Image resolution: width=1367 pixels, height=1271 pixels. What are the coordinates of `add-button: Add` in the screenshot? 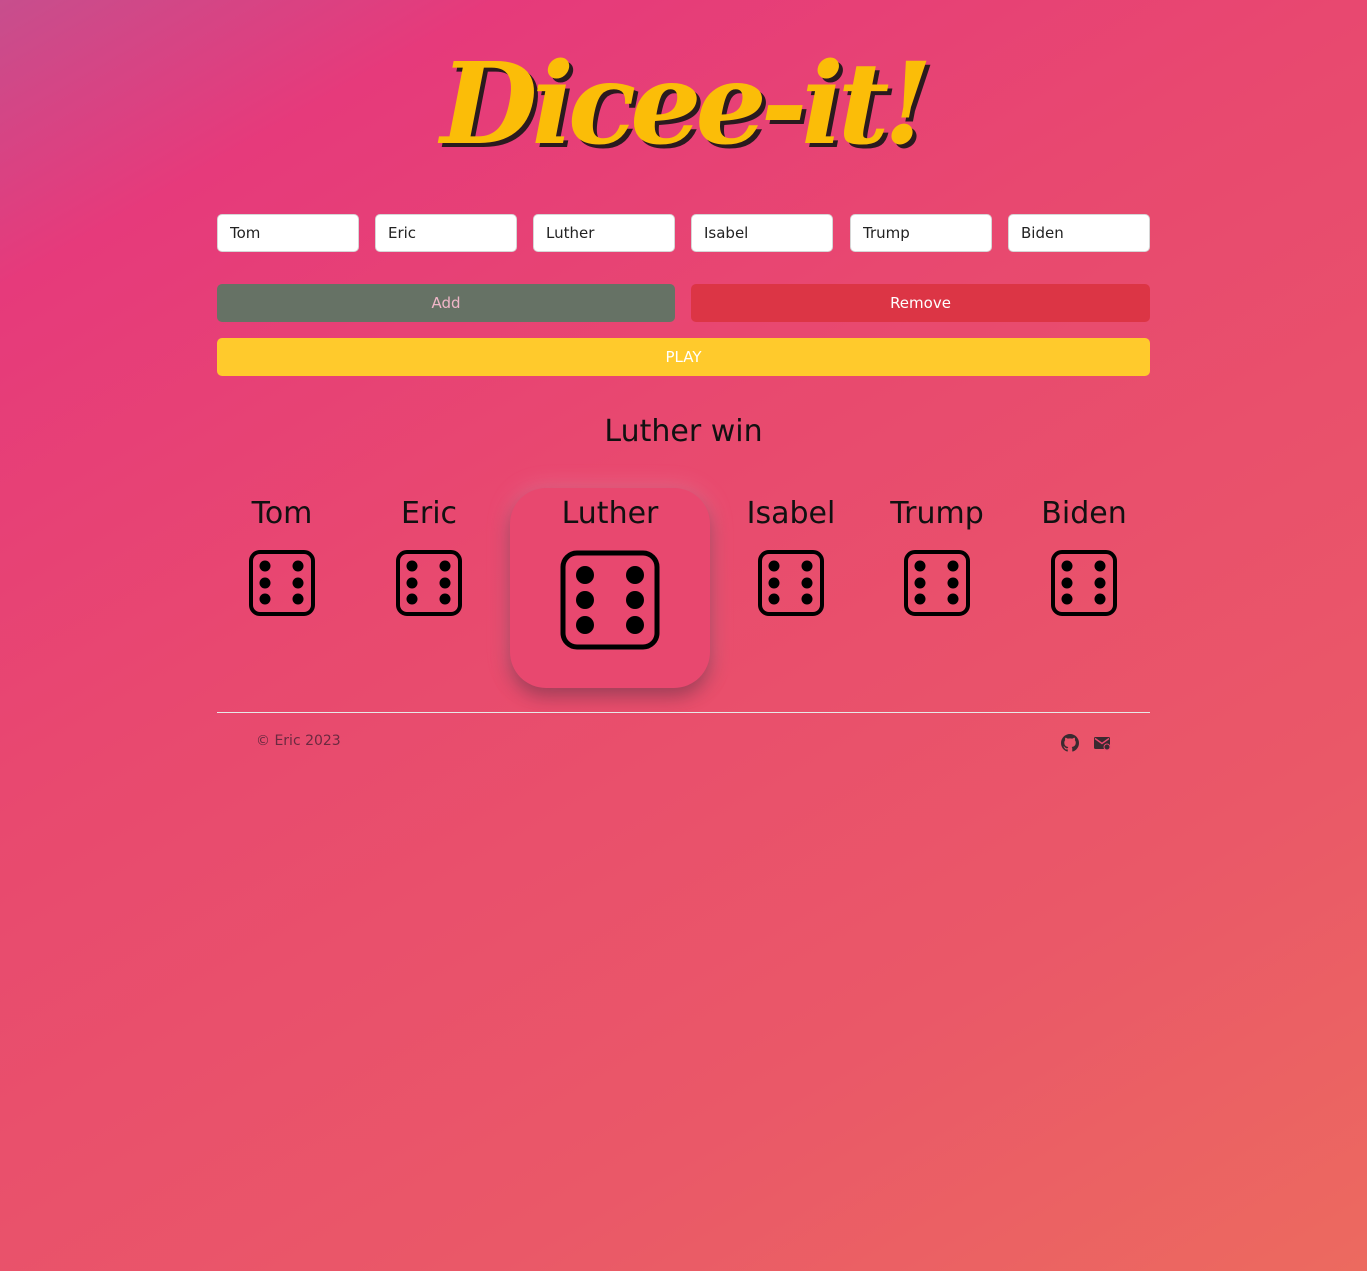 It's located at (446, 303).